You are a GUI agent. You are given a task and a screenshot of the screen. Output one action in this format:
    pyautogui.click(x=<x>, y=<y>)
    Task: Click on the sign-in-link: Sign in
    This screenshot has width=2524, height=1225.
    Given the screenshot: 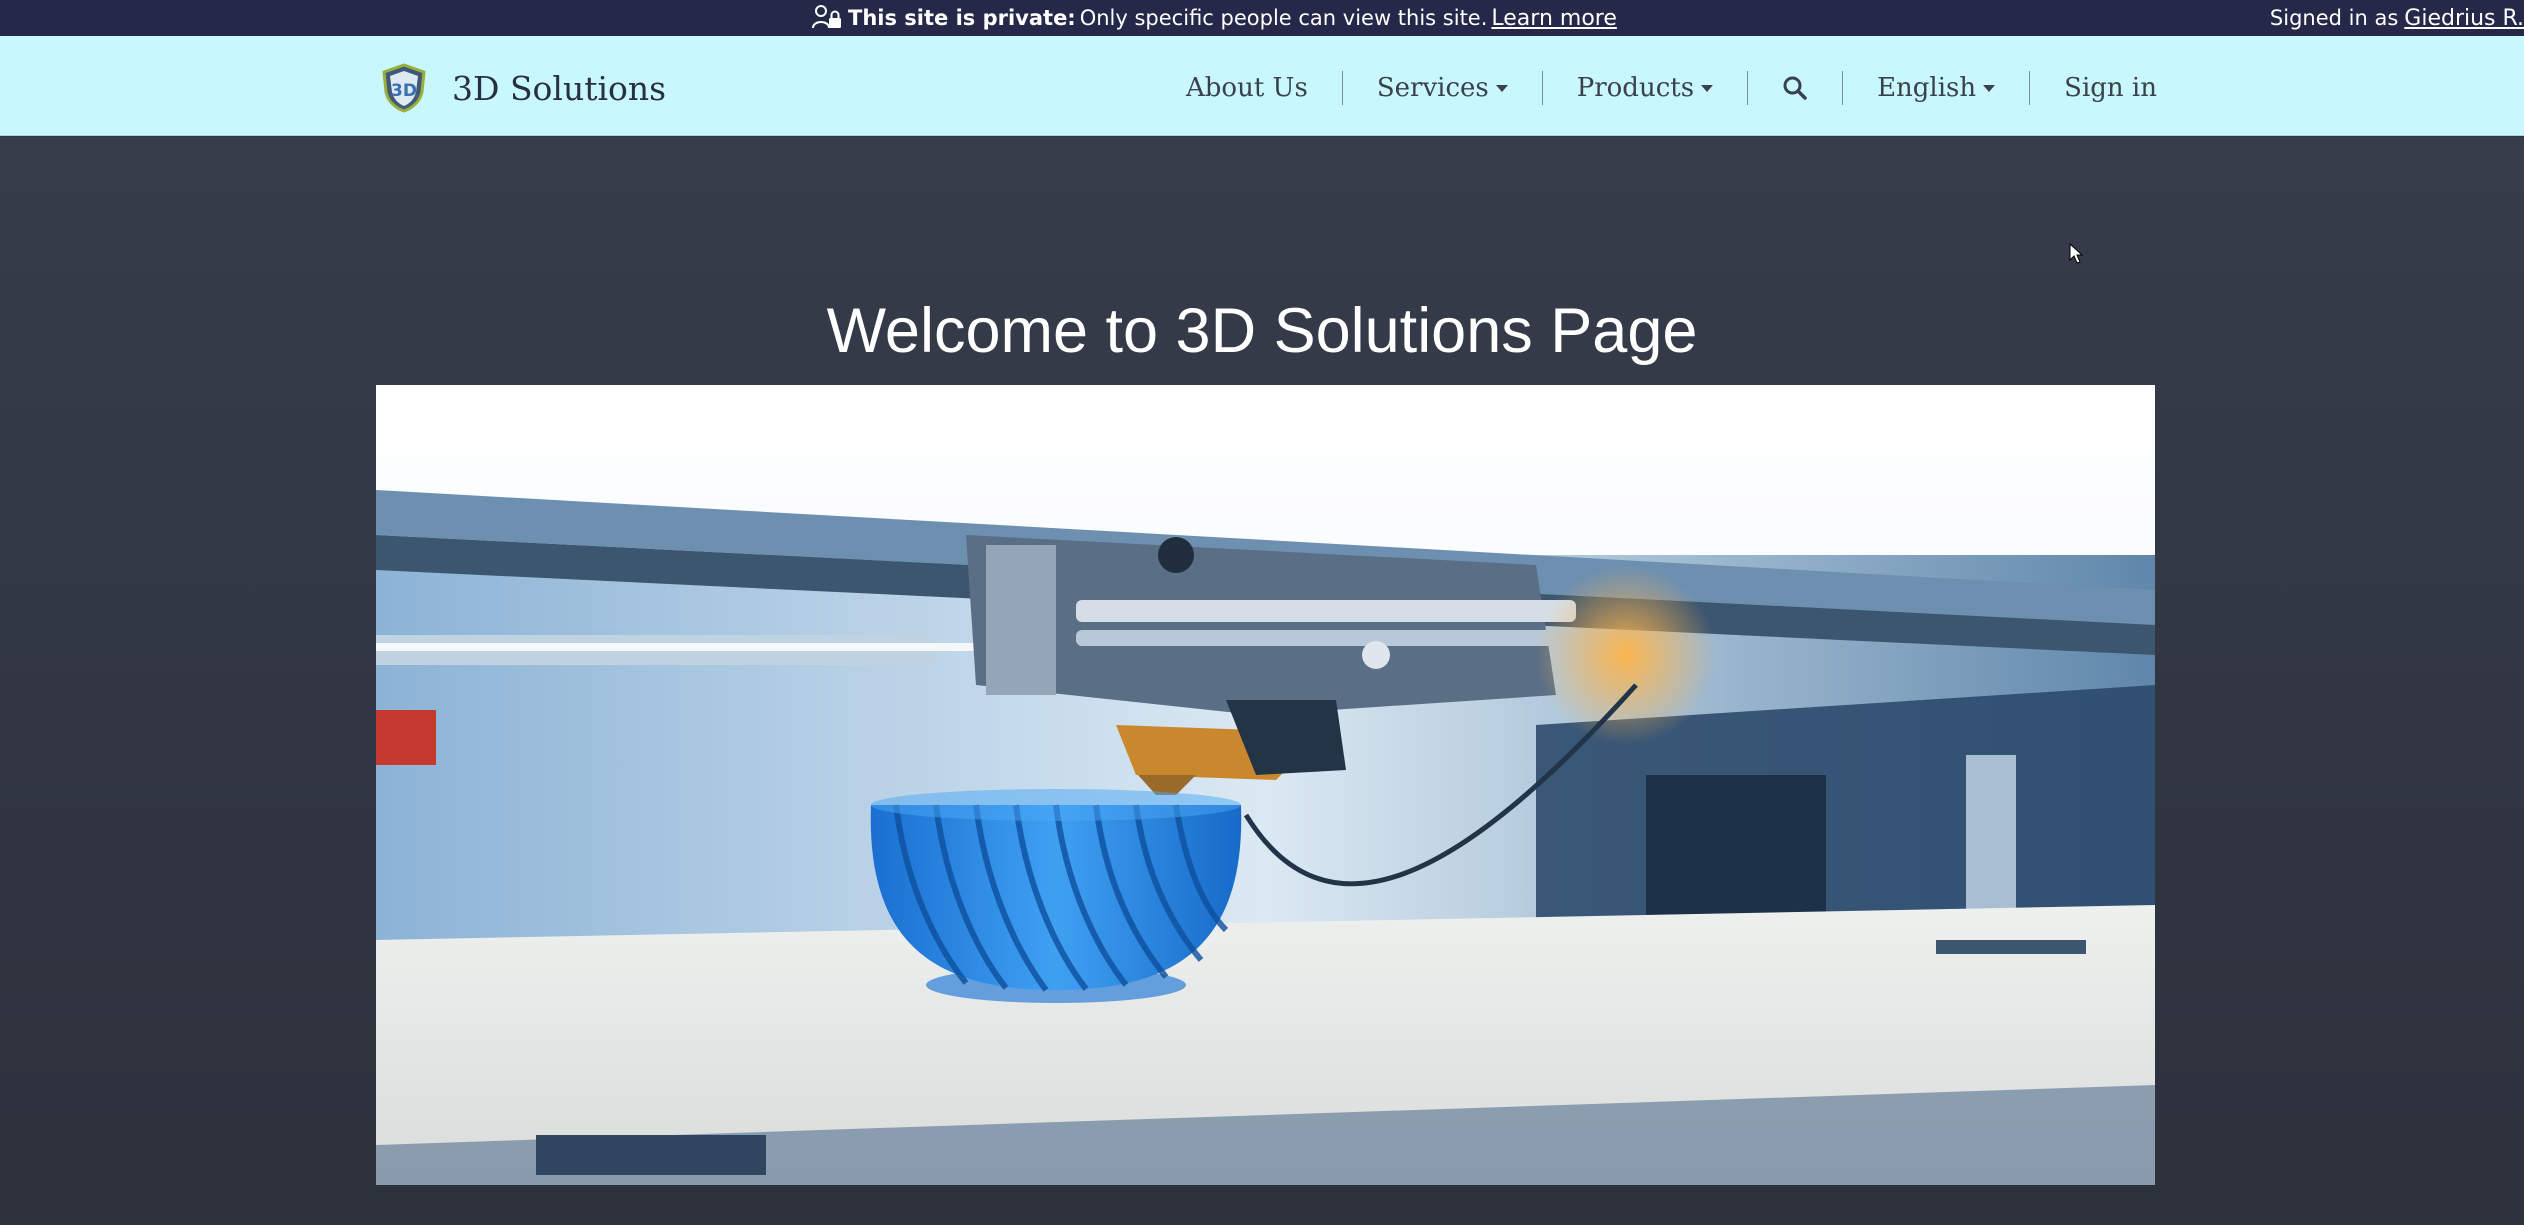 What is the action you would take?
    pyautogui.click(x=2093, y=88)
    